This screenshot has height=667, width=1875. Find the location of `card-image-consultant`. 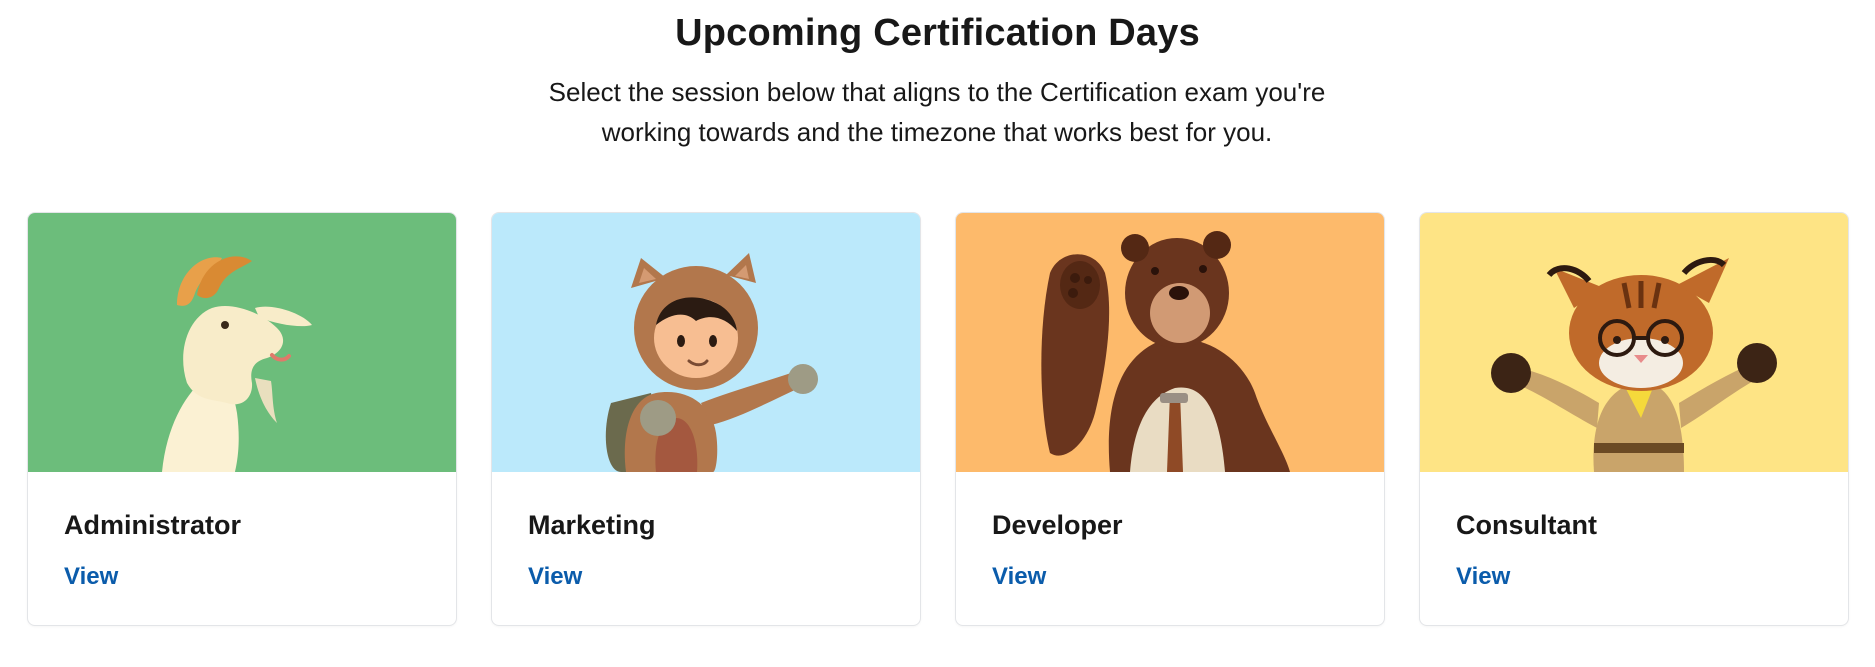

card-image-consultant is located at coordinates (1634, 342).